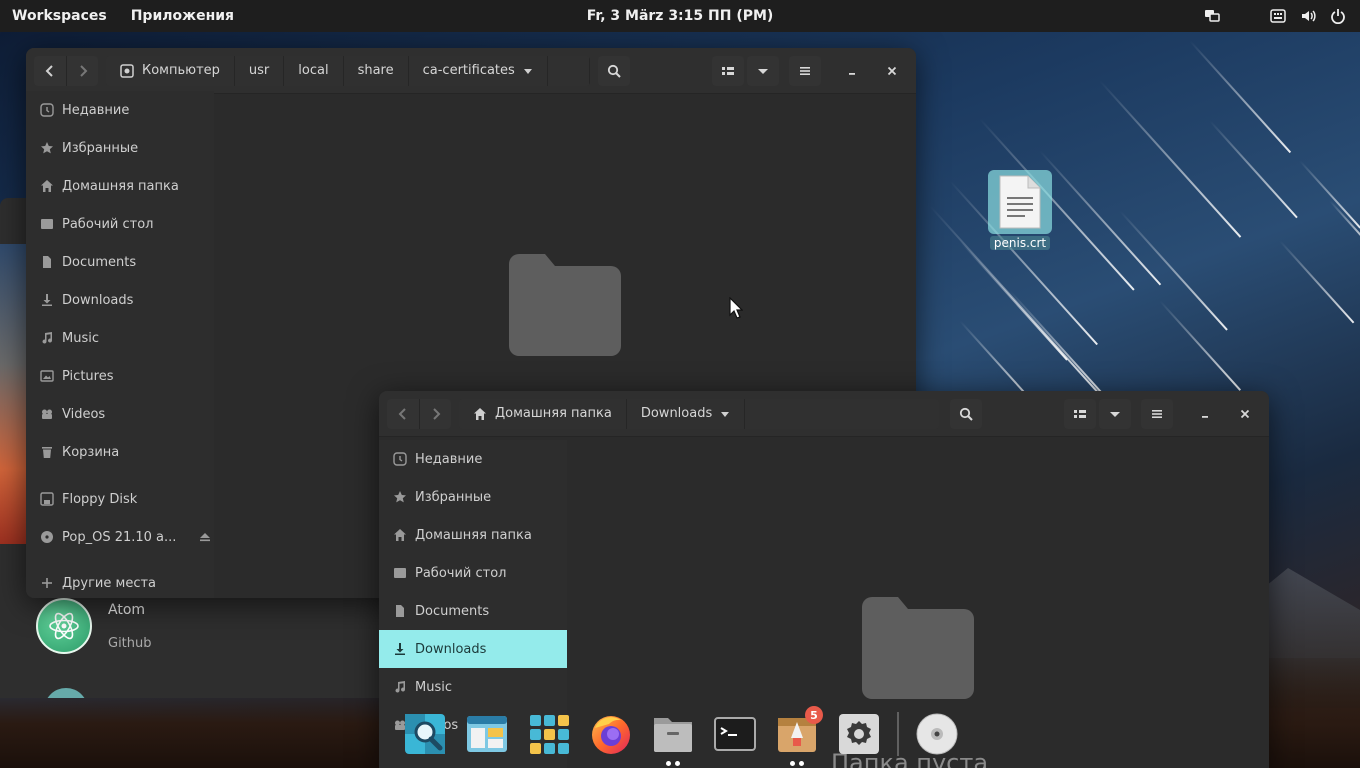 This screenshot has height=768, width=1360. What do you see at coordinates (130, 643) in the screenshot?
I see `app-category: Github` at bounding box center [130, 643].